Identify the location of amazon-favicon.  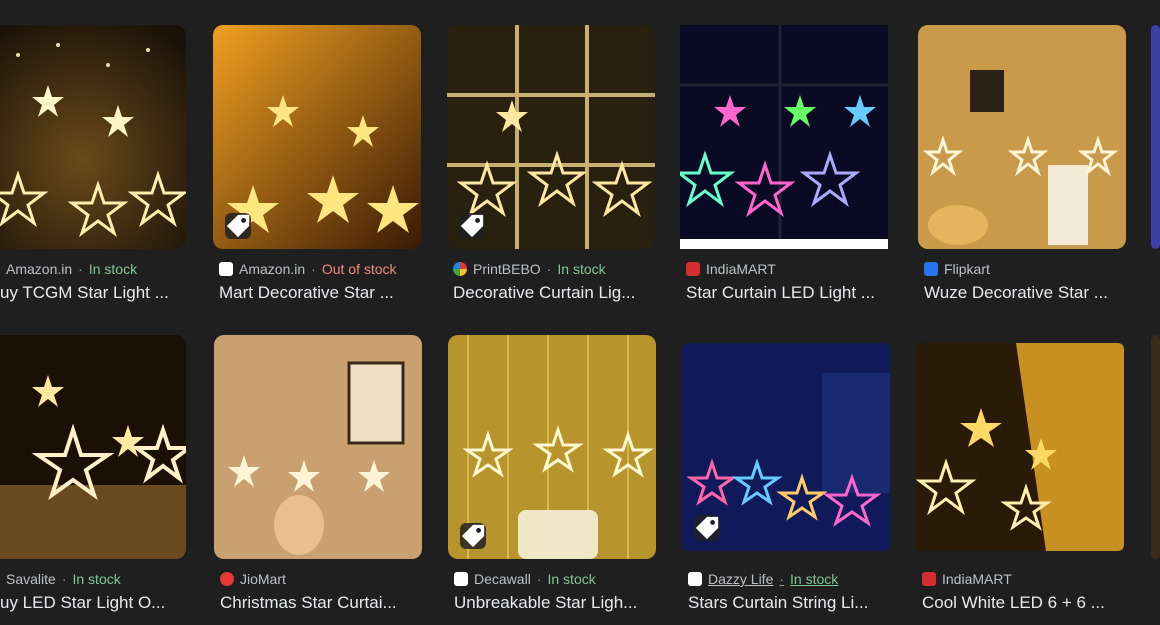
(226, 269).